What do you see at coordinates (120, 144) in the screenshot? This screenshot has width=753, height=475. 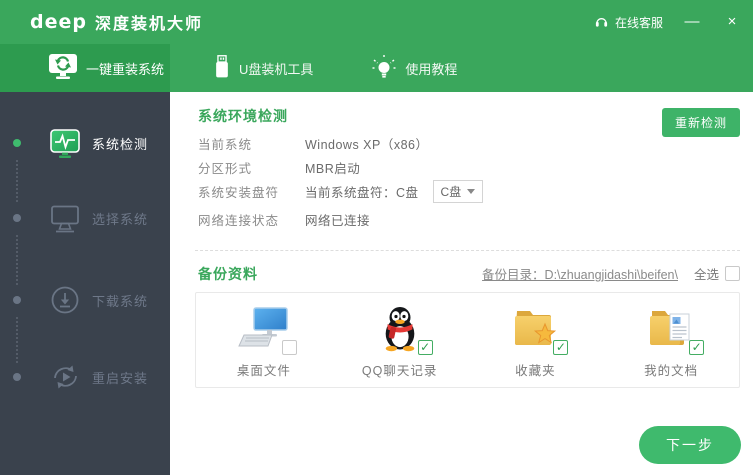 I see `sidebar-item-label: 系统检测` at bounding box center [120, 144].